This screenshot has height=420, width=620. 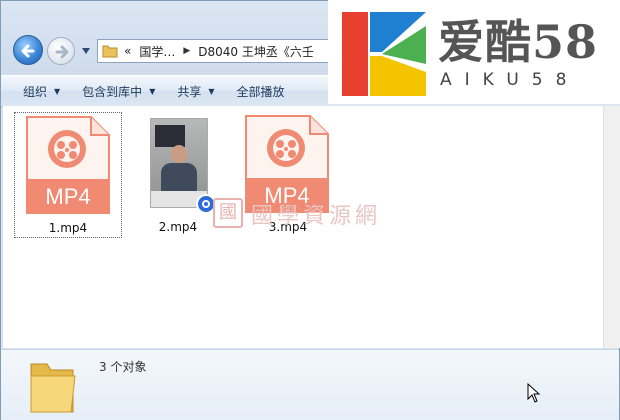 What do you see at coordinates (112, 91) in the screenshot?
I see `toolbar-label: 包含到库中` at bounding box center [112, 91].